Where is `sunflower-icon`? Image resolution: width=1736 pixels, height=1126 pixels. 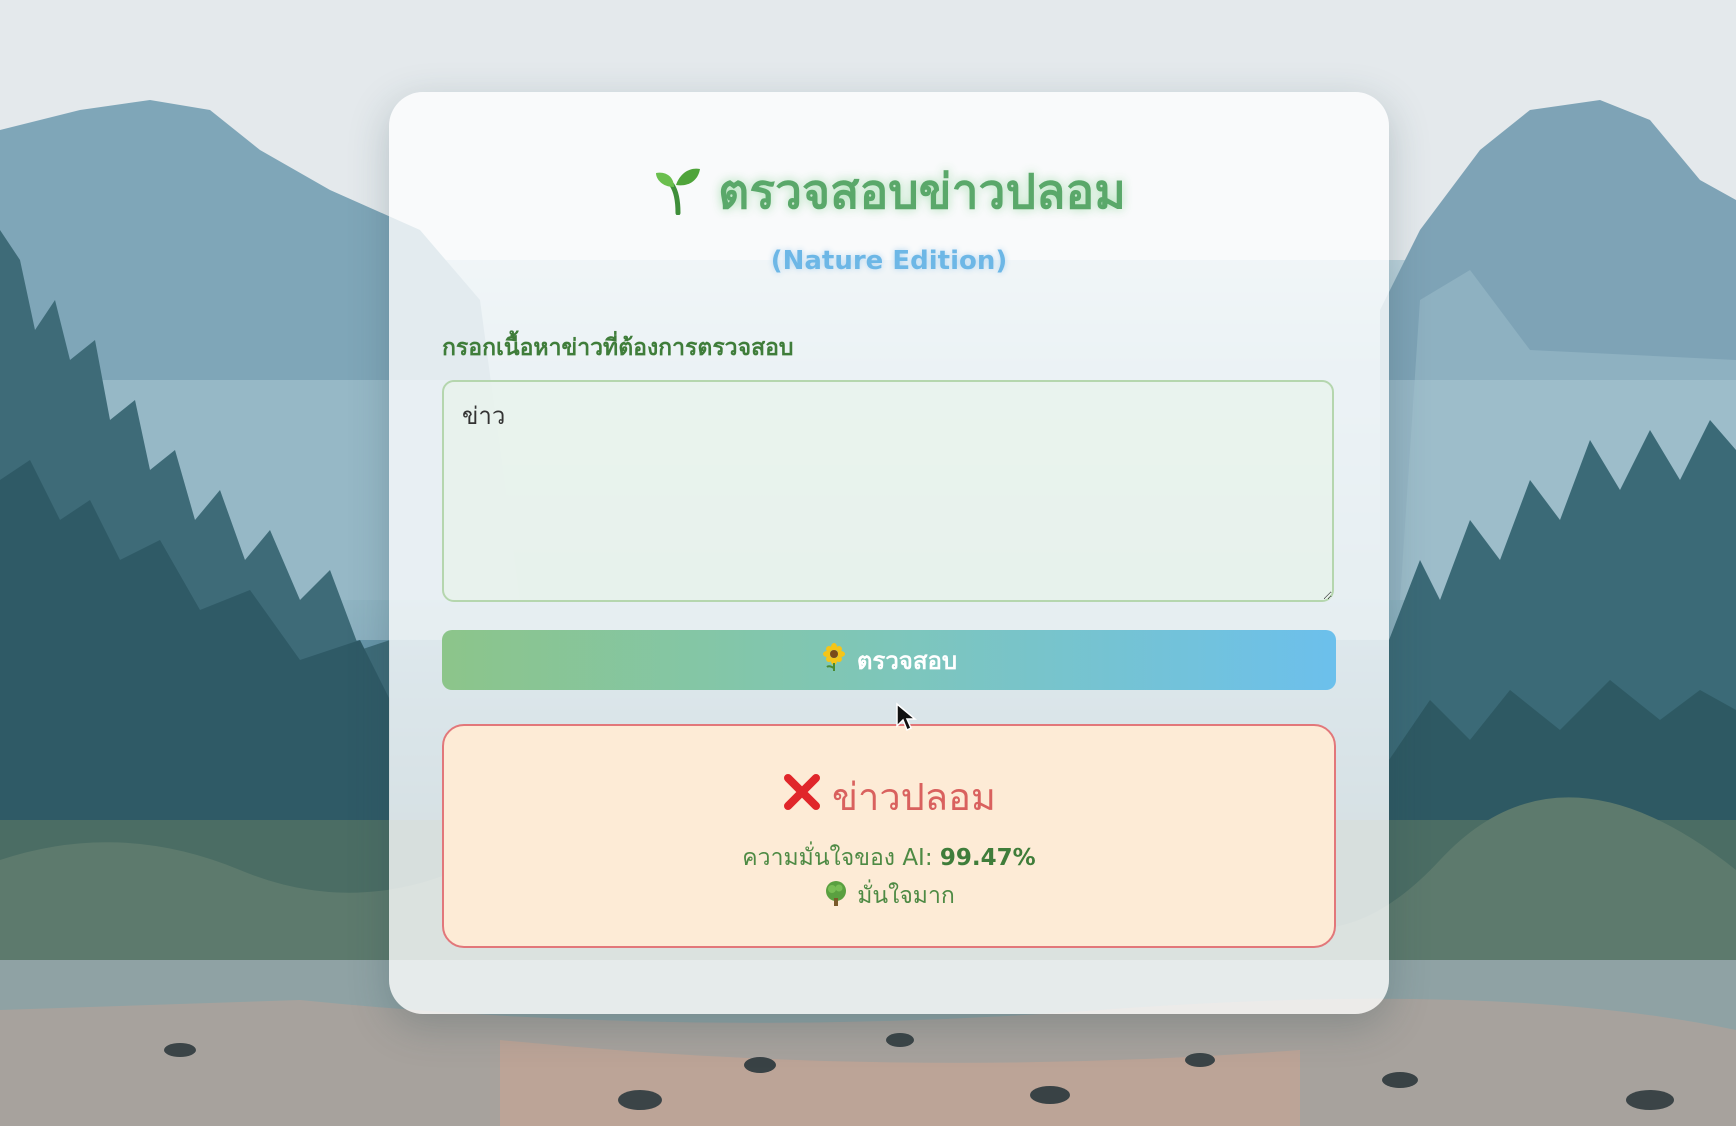 sunflower-icon is located at coordinates (834, 660).